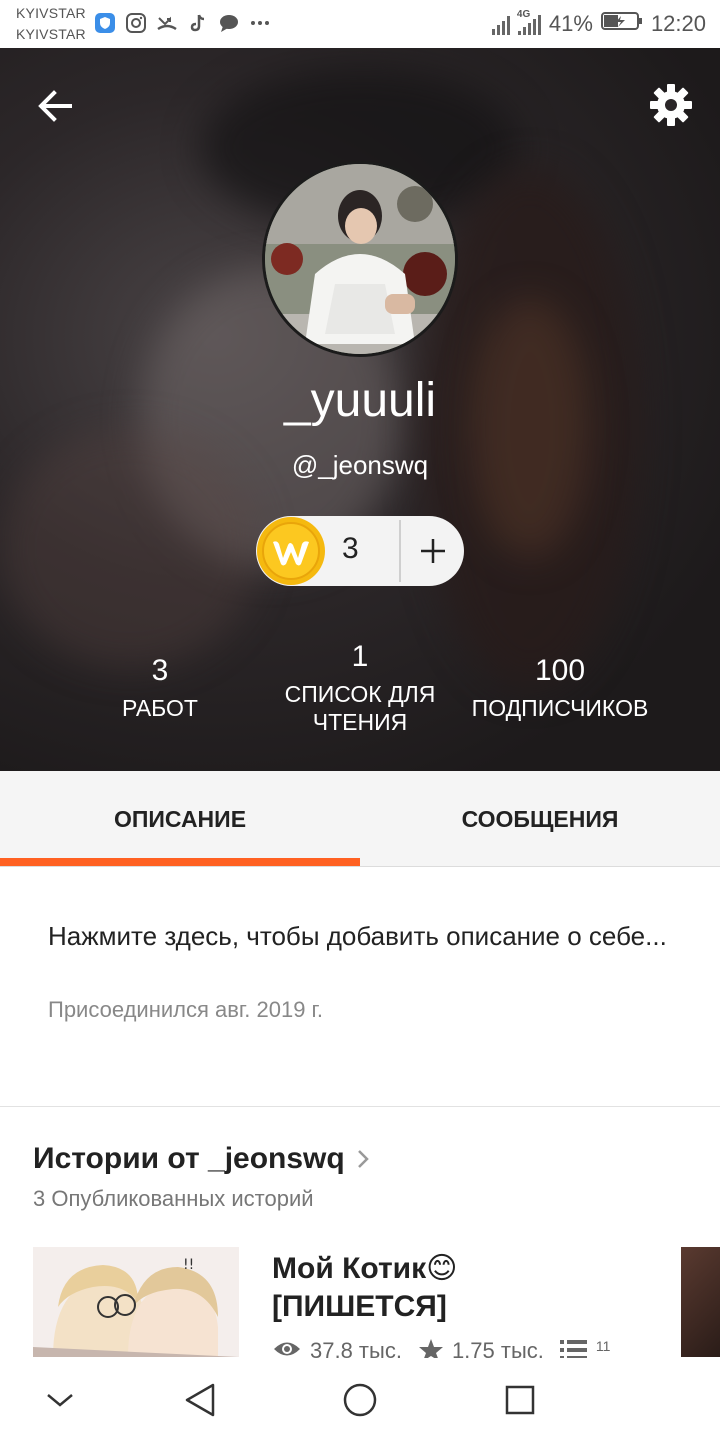 Image resolution: width=720 pixels, height=1440 pixels. Describe the element at coordinates (621, 24) in the screenshot. I see `battery-icon` at that location.